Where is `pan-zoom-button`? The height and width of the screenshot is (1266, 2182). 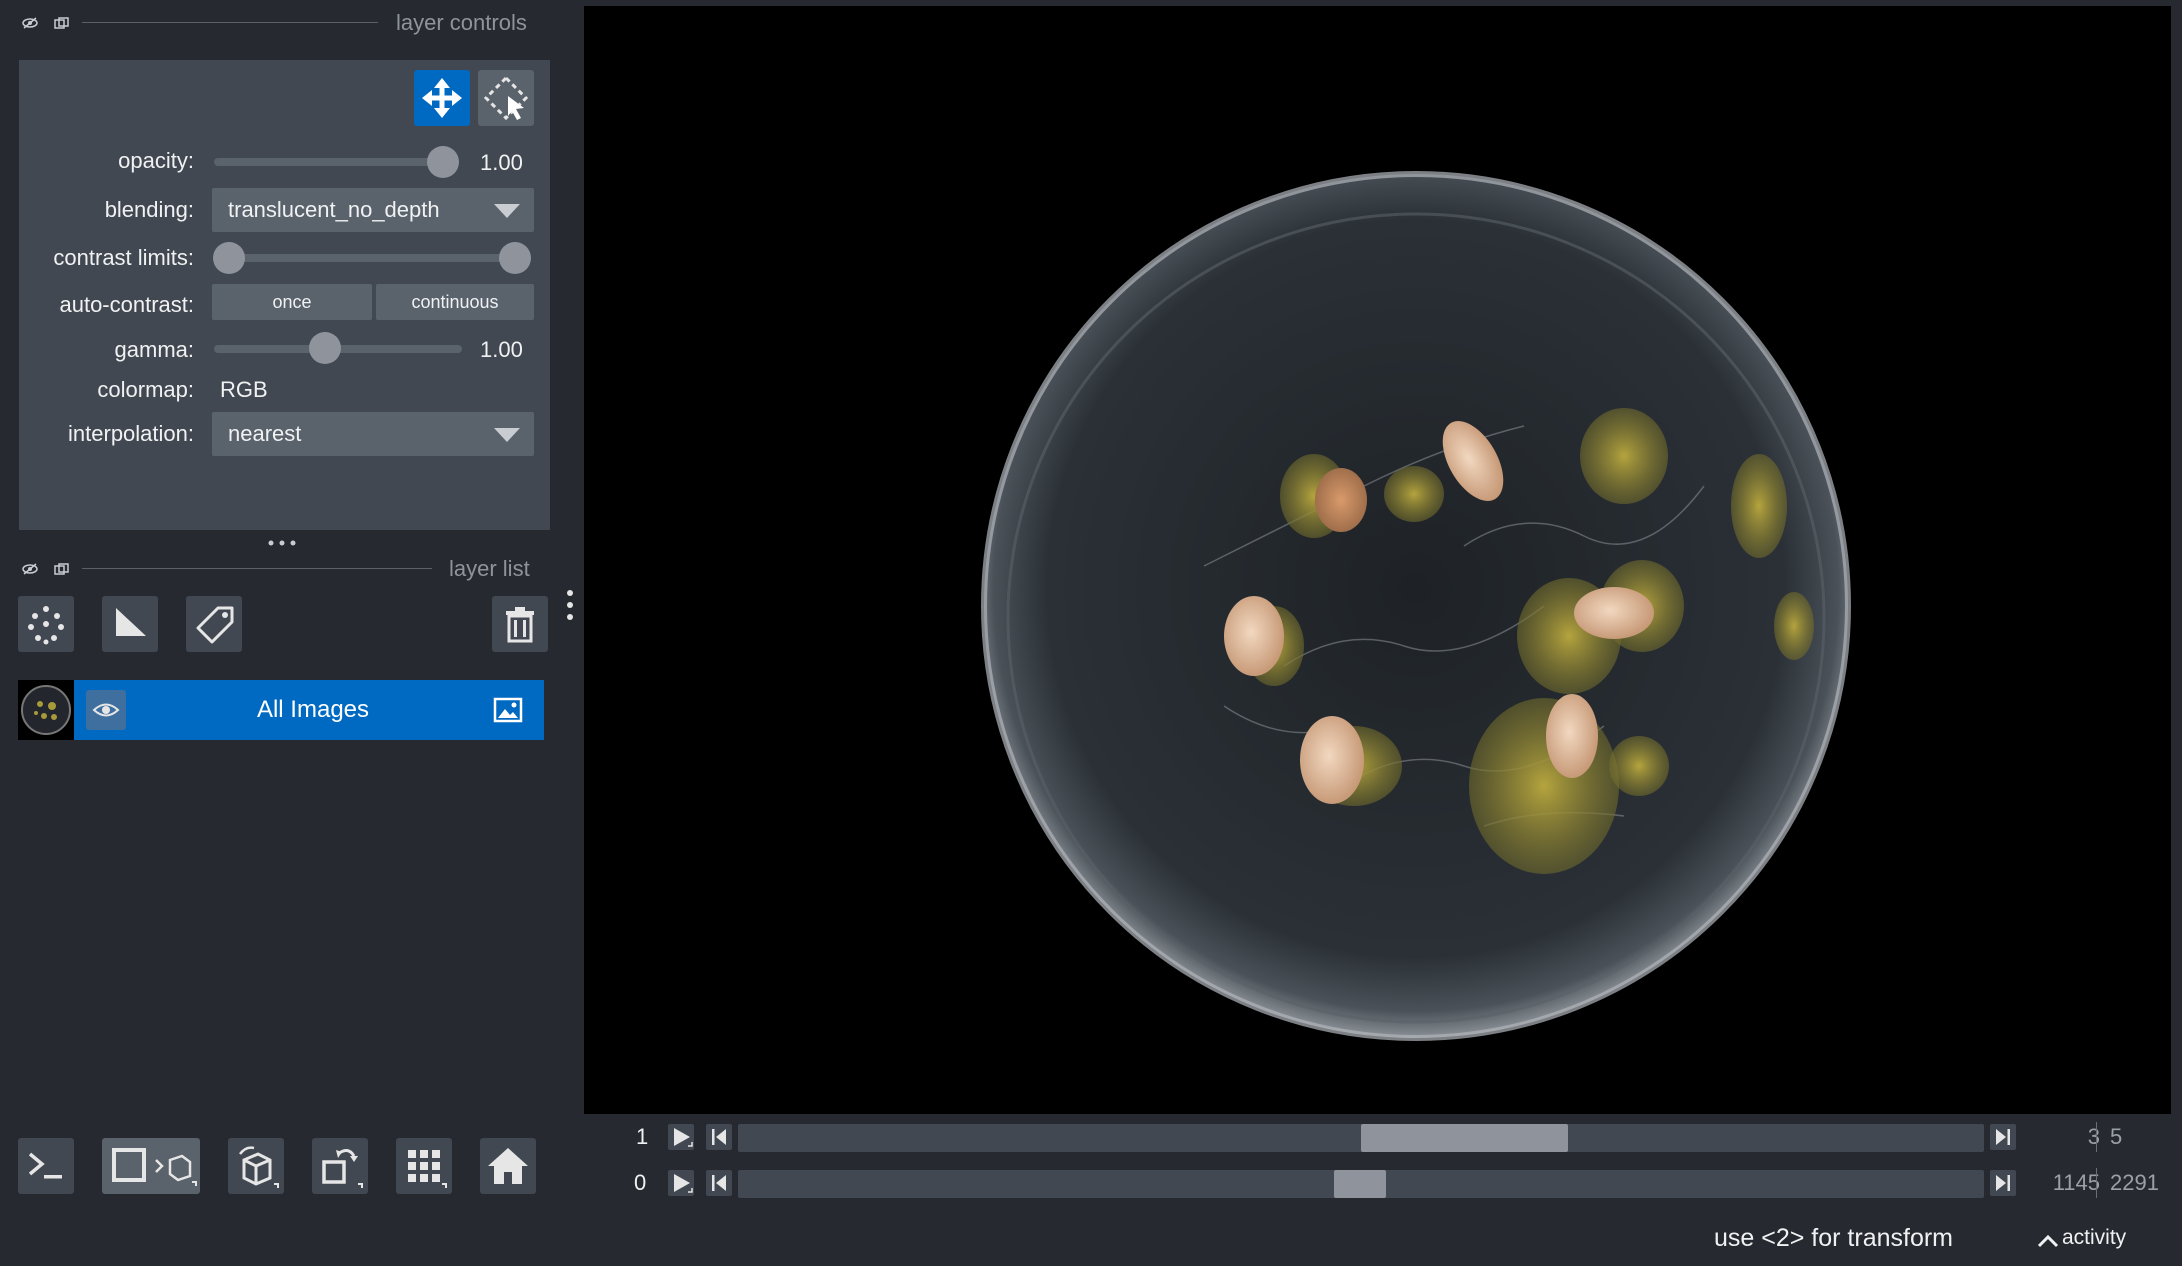
pan-zoom-button is located at coordinates (442, 98).